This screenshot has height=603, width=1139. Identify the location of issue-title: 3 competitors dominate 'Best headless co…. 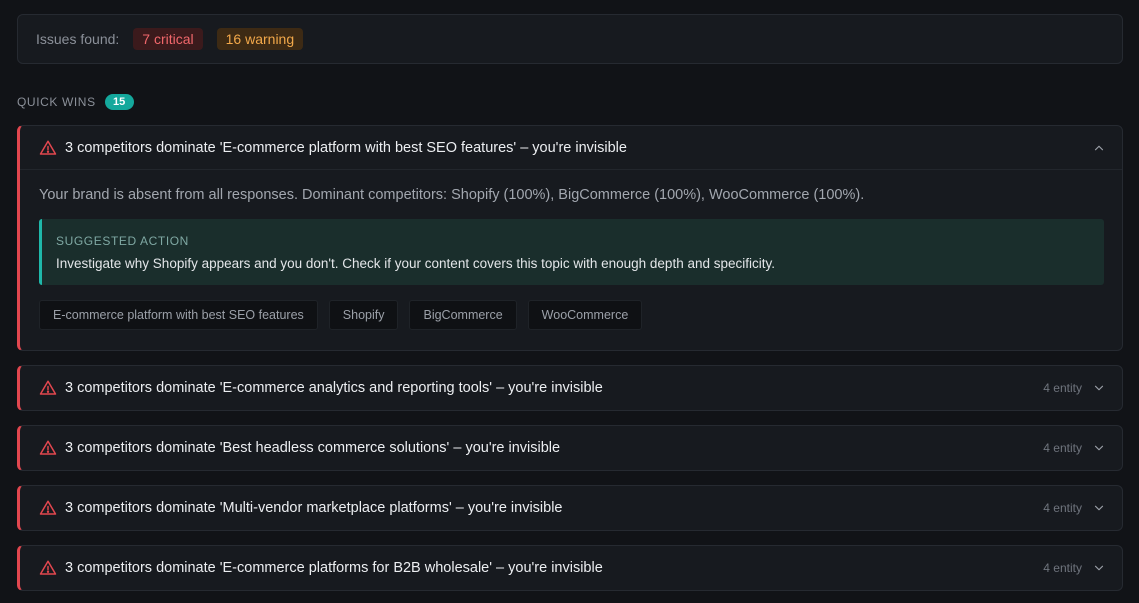
(313, 448).